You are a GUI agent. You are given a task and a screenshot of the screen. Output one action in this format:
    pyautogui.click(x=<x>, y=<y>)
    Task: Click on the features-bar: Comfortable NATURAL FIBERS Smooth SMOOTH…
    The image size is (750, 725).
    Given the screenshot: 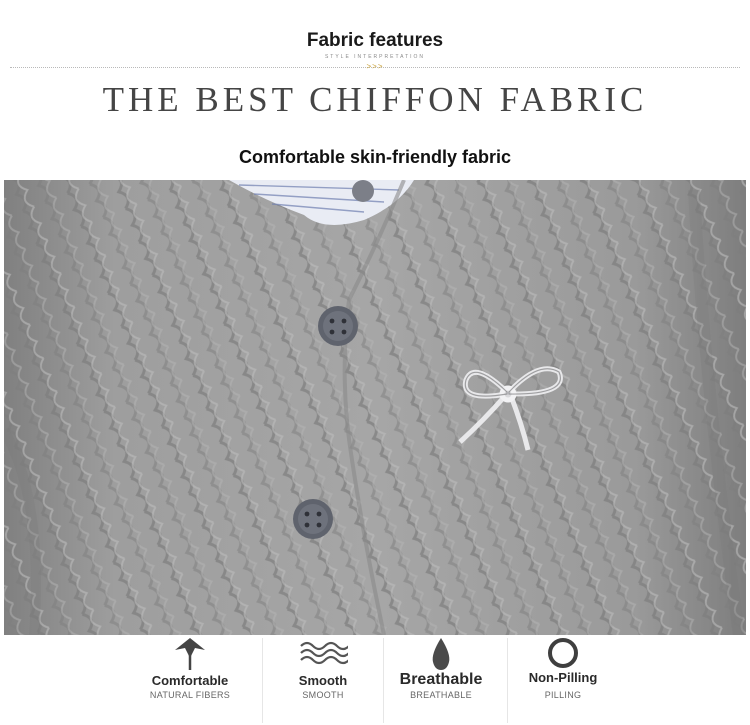 What is the action you would take?
    pyautogui.click(x=375, y=680)
    